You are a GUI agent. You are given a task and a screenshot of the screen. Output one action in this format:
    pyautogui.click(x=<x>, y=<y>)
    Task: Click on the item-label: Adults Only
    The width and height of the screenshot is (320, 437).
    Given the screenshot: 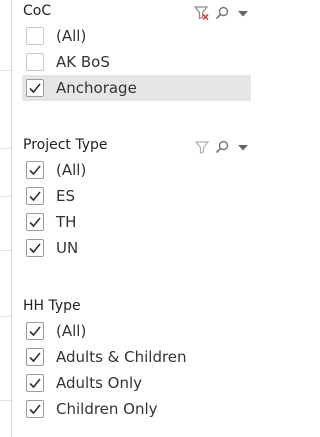 What is the action you would take?
    pyautogui.click(x=99, y=383)
    